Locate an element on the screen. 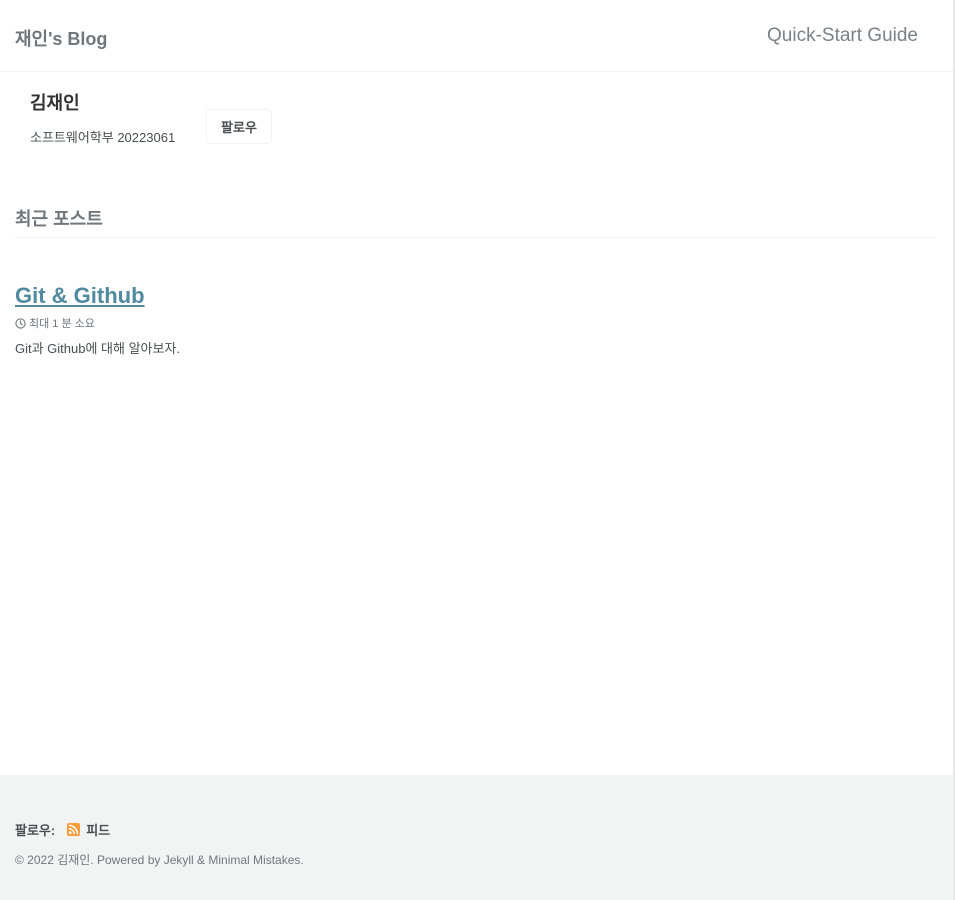  masthead: 재인's Blog Quick-Start Guide is located at coordinates (477, 36).